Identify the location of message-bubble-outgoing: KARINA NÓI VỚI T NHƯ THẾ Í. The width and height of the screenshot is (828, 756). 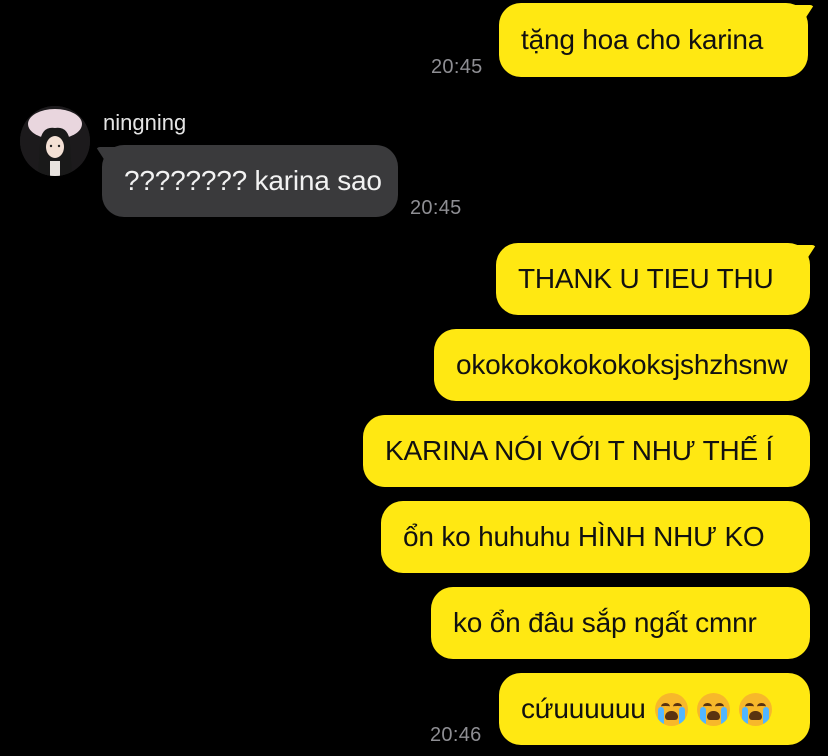
(586, 451).